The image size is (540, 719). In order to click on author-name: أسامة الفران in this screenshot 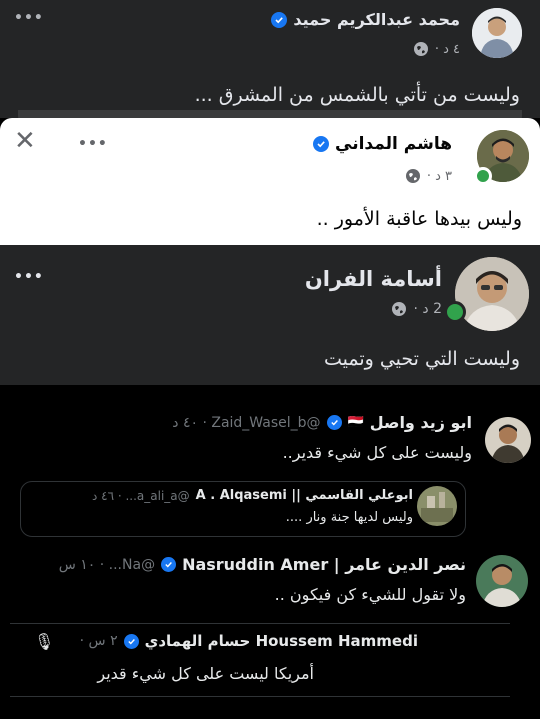, I will do `click(373, 279)`.